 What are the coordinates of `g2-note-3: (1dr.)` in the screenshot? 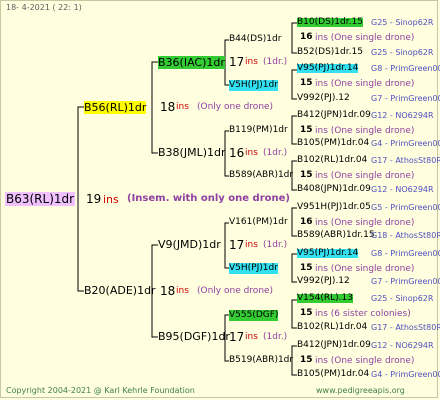 It's located at (275, 245).